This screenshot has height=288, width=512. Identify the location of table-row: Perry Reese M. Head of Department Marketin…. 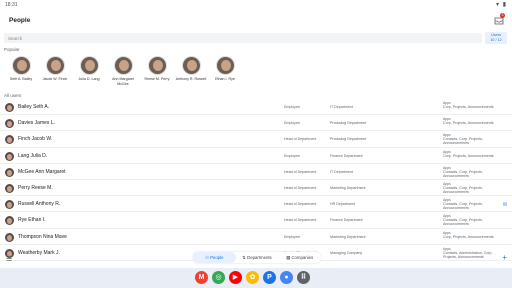
(256, 188).